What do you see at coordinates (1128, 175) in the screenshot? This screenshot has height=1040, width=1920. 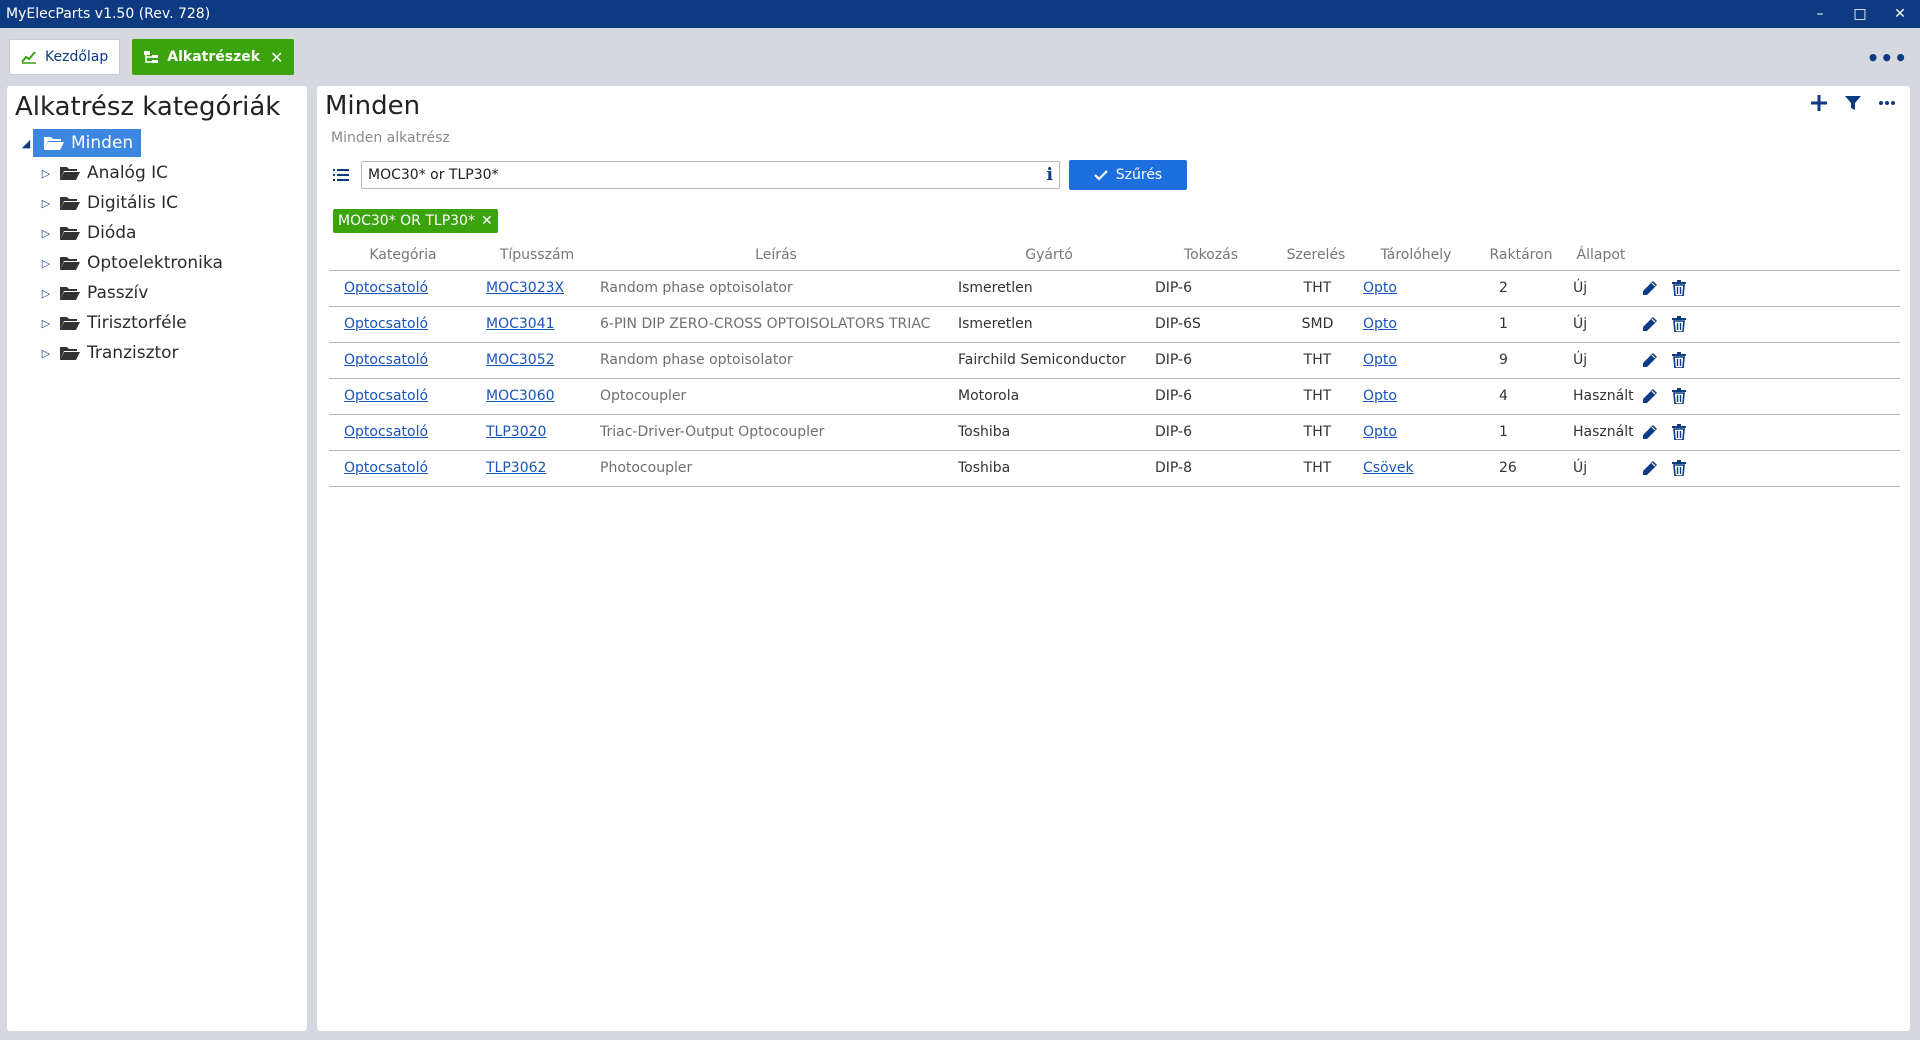 I see `filter-button: Szűrés` at bounding box center [1128, 175].